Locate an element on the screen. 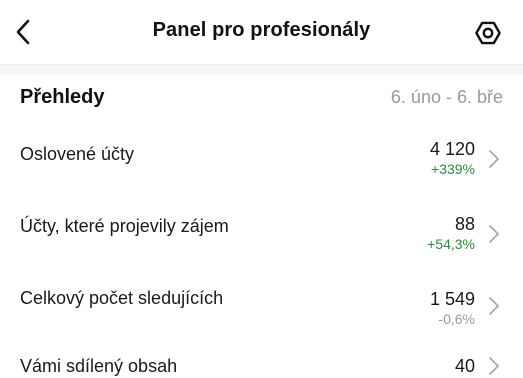  row-change: +339% is located at coordinates (453, 169).